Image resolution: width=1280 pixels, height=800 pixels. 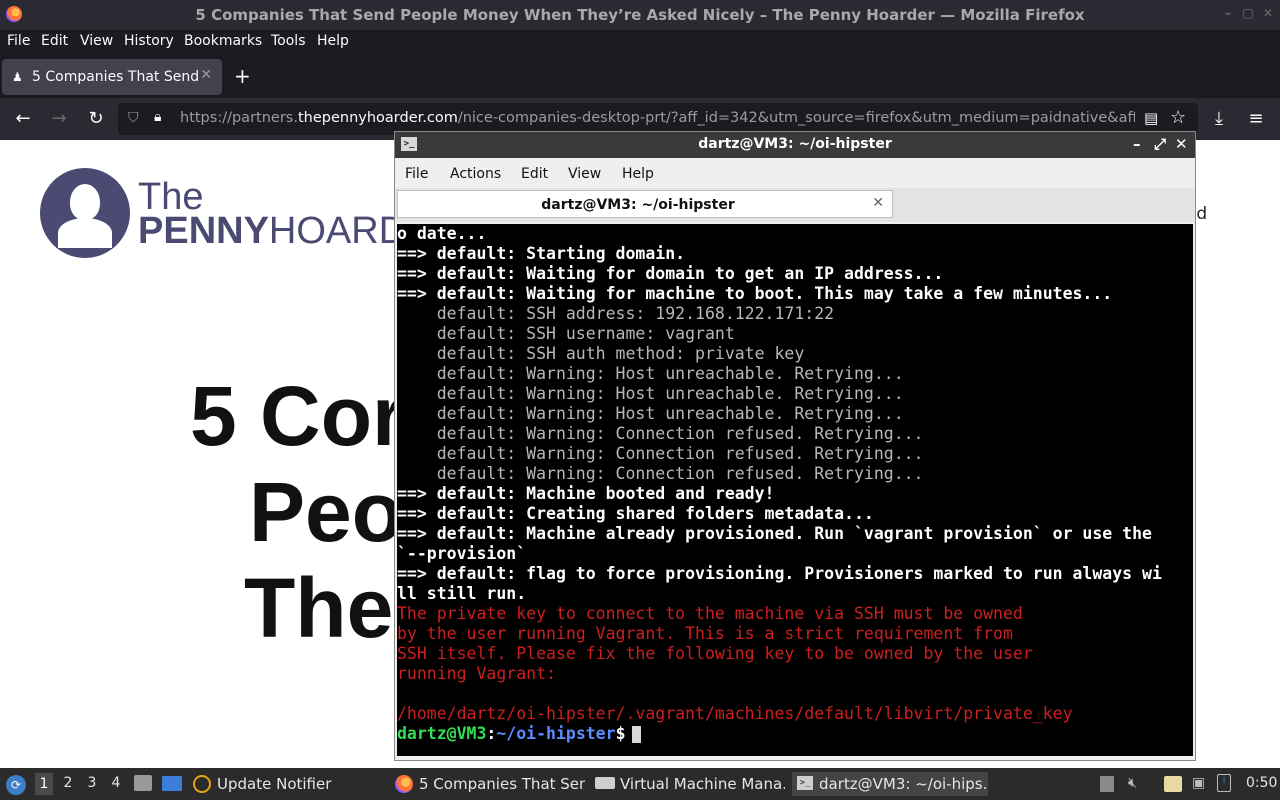 What do you see at coordinates (202, 784) in the screenshot?
I see `update-notifier-icon` at bounding box center [202, 784].